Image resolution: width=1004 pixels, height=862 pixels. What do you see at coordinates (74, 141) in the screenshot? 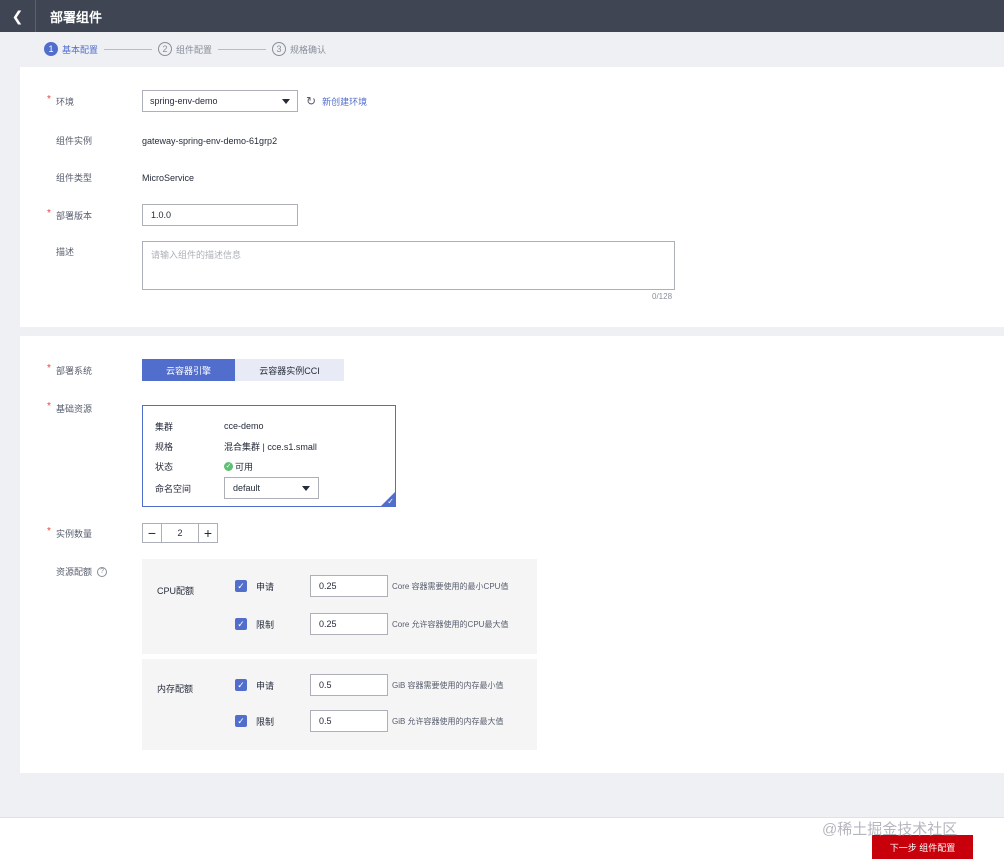
I see `instance-label: 组件实例` at bounding box center [74, 141].